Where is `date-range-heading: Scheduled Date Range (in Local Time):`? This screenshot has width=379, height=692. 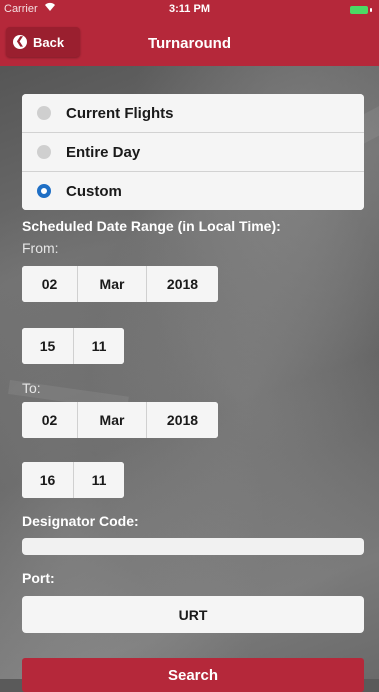
date-range-heading: Scheduled Date Range (in Local Time): is located at coordinates (151, 226).